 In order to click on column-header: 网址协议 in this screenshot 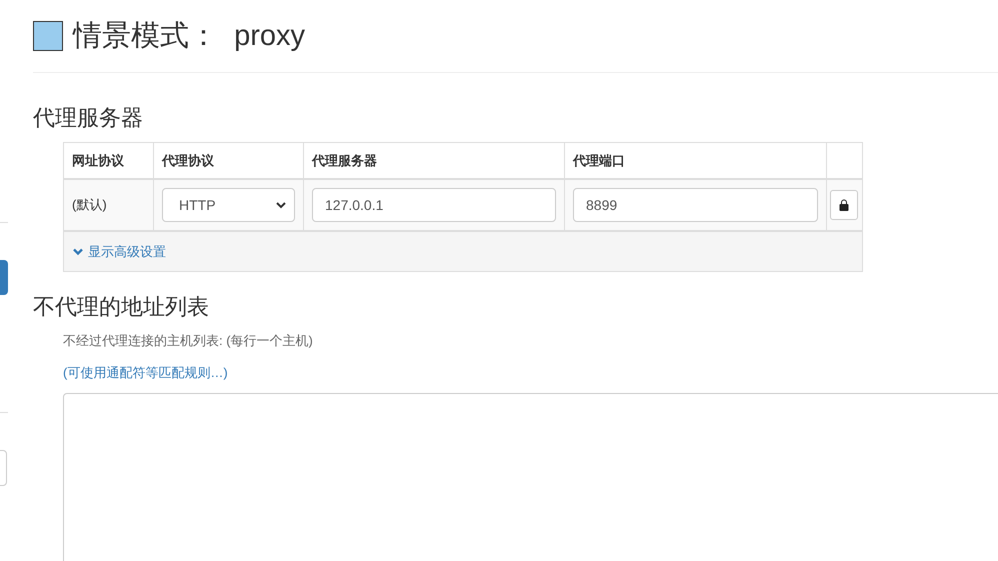, I will do `click(98, 161)`.